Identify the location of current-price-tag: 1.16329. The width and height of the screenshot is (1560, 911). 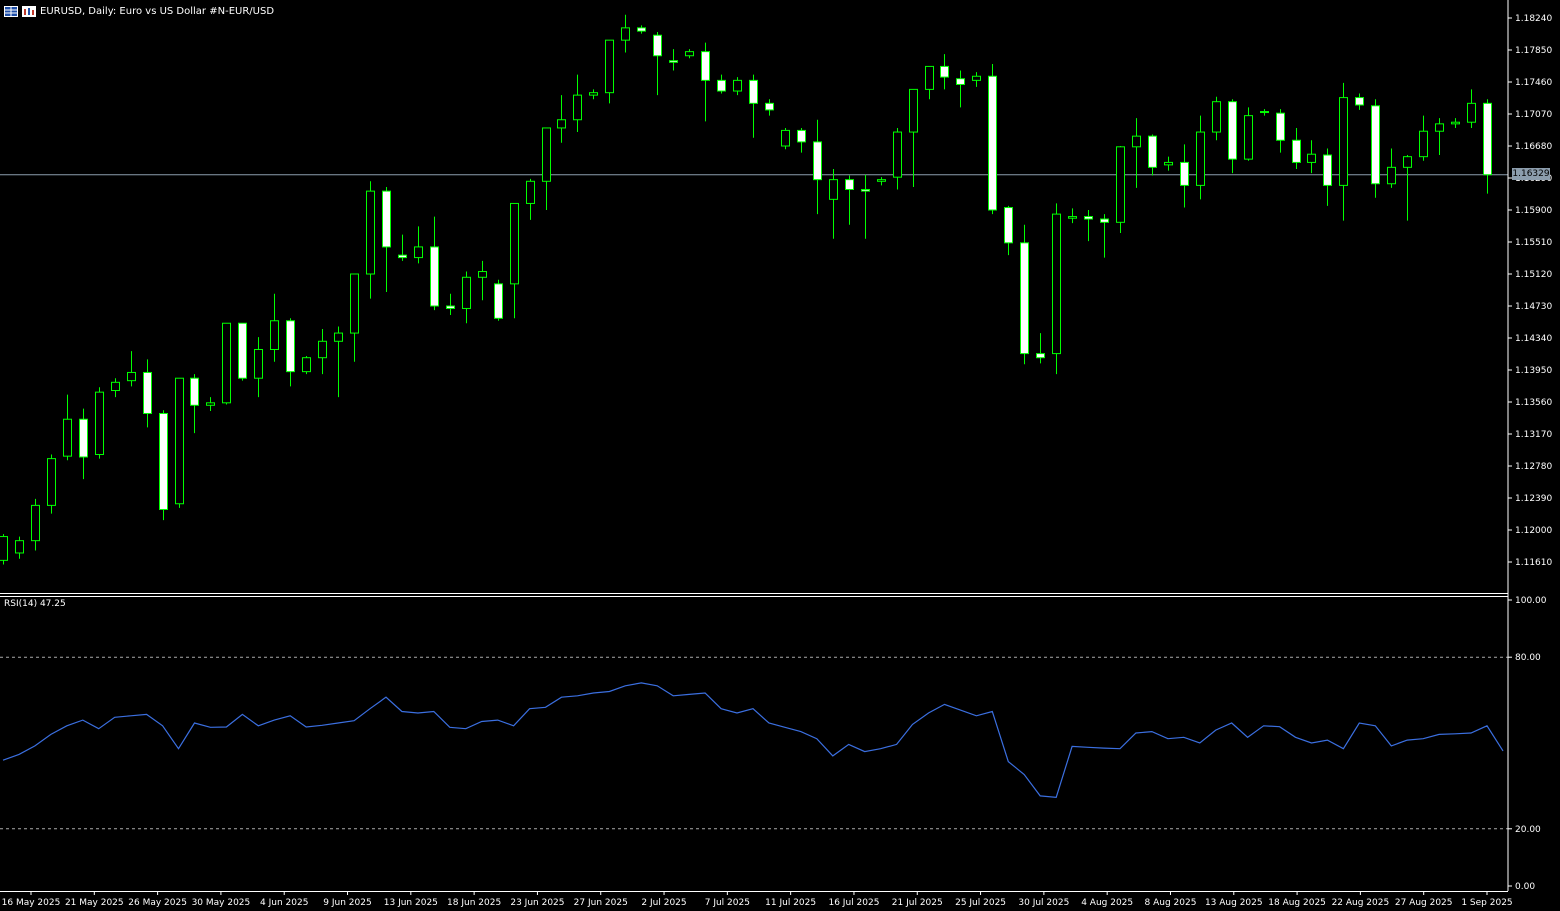
(1531, 174).